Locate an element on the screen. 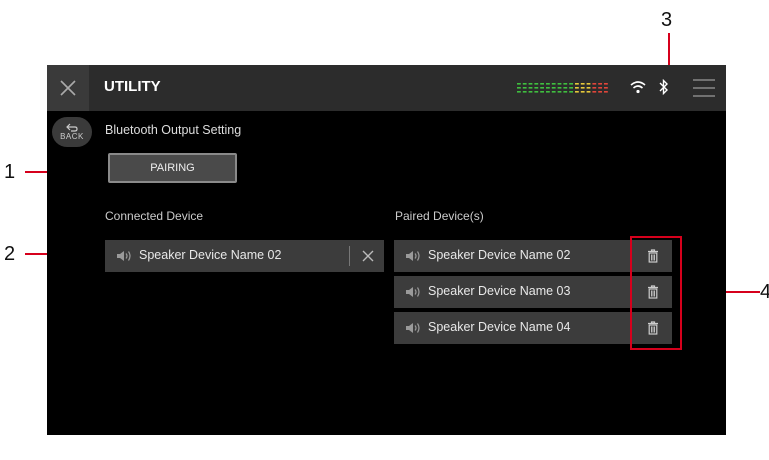 The width and height of the screenshot is (769, 460). connected-device-row: Speaker Device Name 02 is located at coordinates (244, 256).